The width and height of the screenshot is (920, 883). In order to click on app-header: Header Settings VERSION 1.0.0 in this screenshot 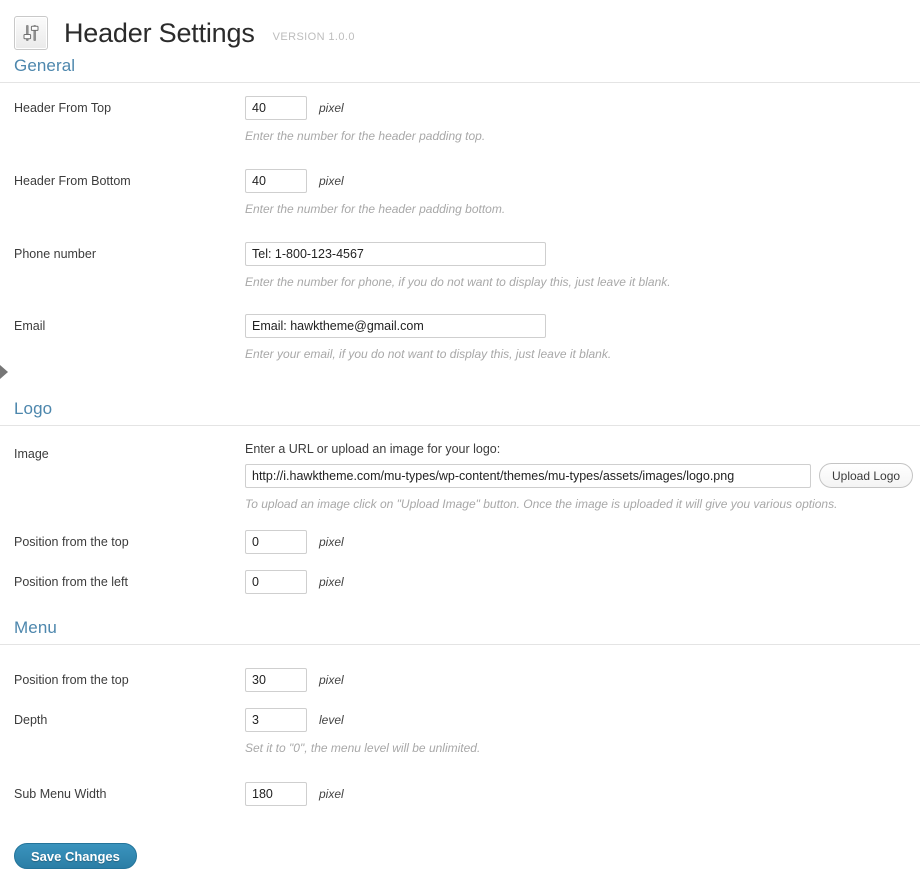, I will do `click(460, 28)`.